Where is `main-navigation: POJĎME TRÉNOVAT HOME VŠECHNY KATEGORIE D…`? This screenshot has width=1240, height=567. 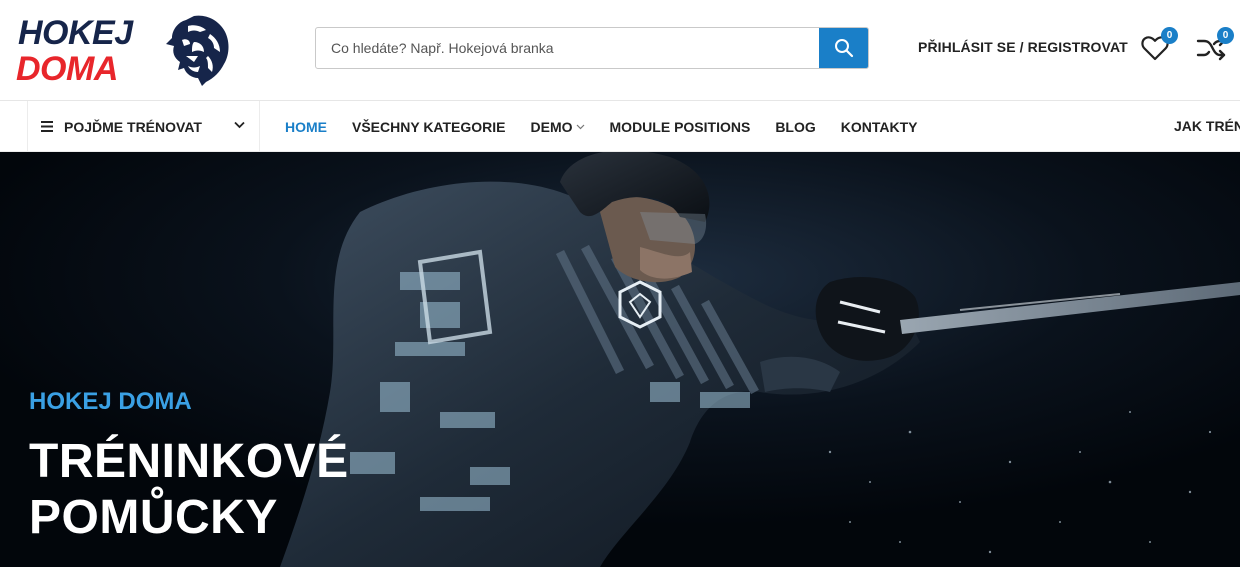
main-navigation: POJĎME TRÉNOVAT HOME VŠECHNY KATEGORIE D… is located at coordinates (620, 126).